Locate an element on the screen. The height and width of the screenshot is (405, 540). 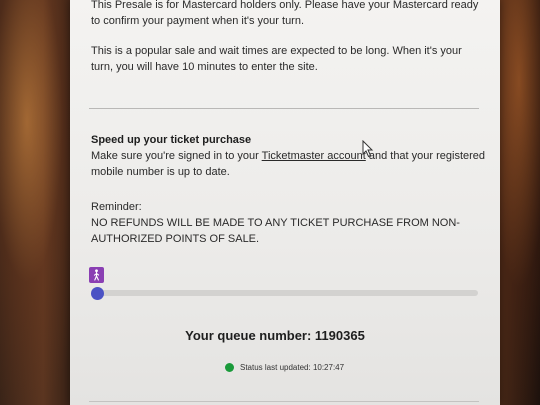
status-text: Status last updated: 10:27:47 is located at coordinates (292, 367).